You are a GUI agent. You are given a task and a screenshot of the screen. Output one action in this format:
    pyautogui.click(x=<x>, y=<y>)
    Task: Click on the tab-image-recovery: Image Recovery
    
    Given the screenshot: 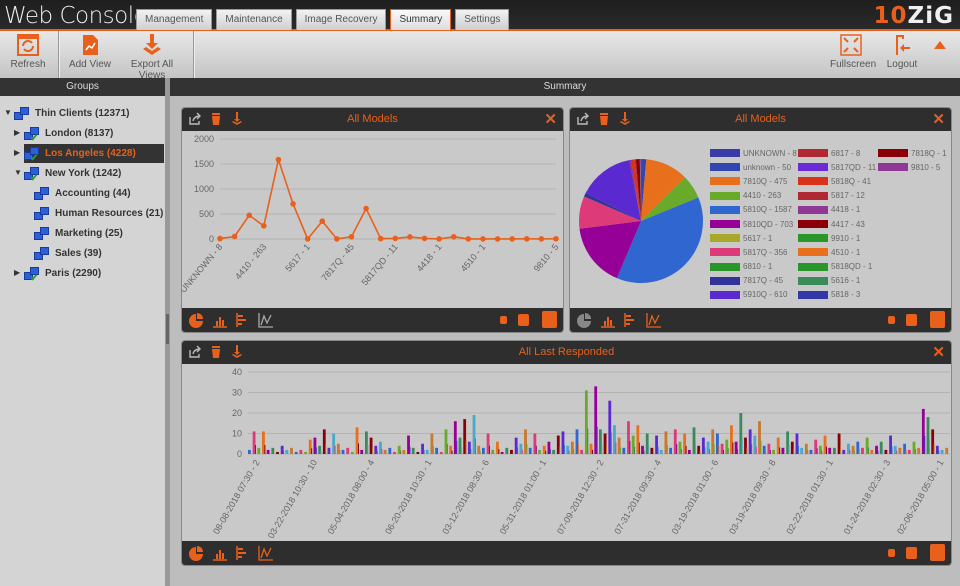 What is the action you would take?
    pyautogui.click(x=341, y=19)
    